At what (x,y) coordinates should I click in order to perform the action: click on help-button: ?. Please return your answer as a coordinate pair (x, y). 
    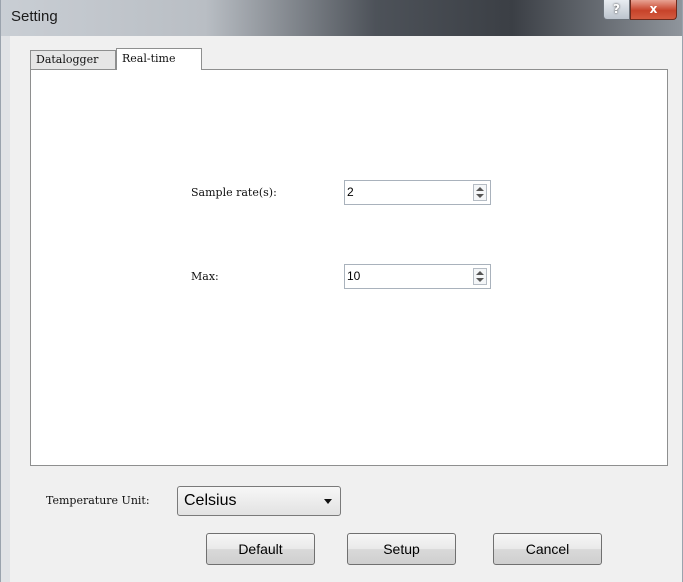
    Looking at the image, I should click on (616, 10).